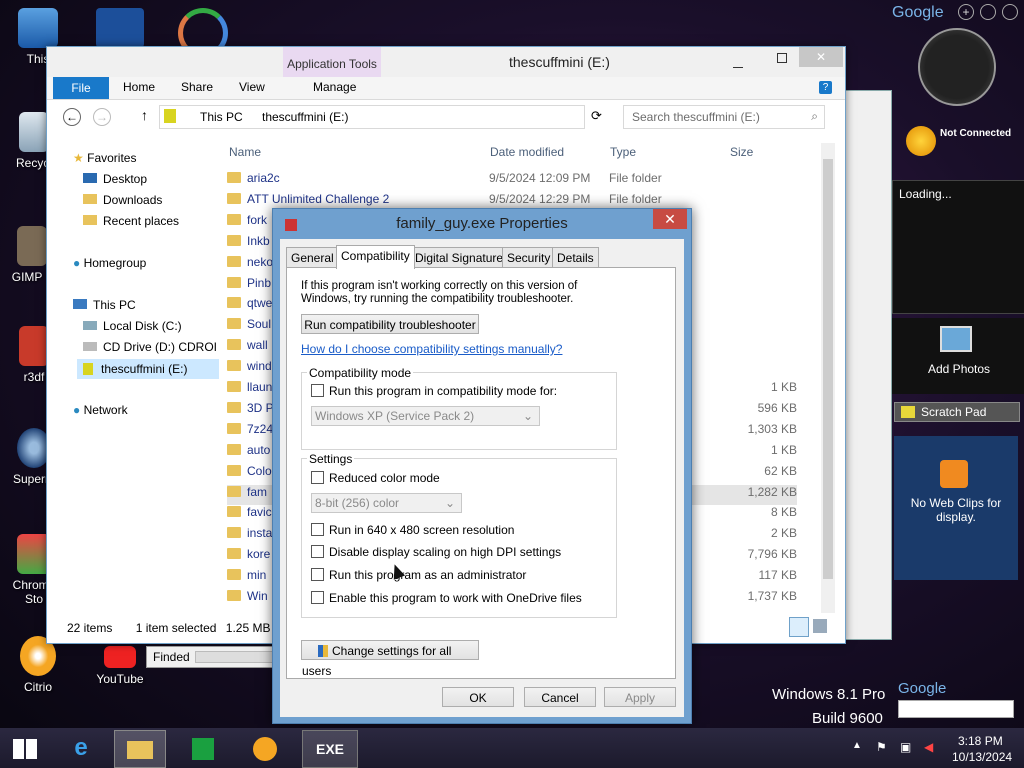  I want to click on change-all-users-button: Change settings for all users, so click(390, 659).